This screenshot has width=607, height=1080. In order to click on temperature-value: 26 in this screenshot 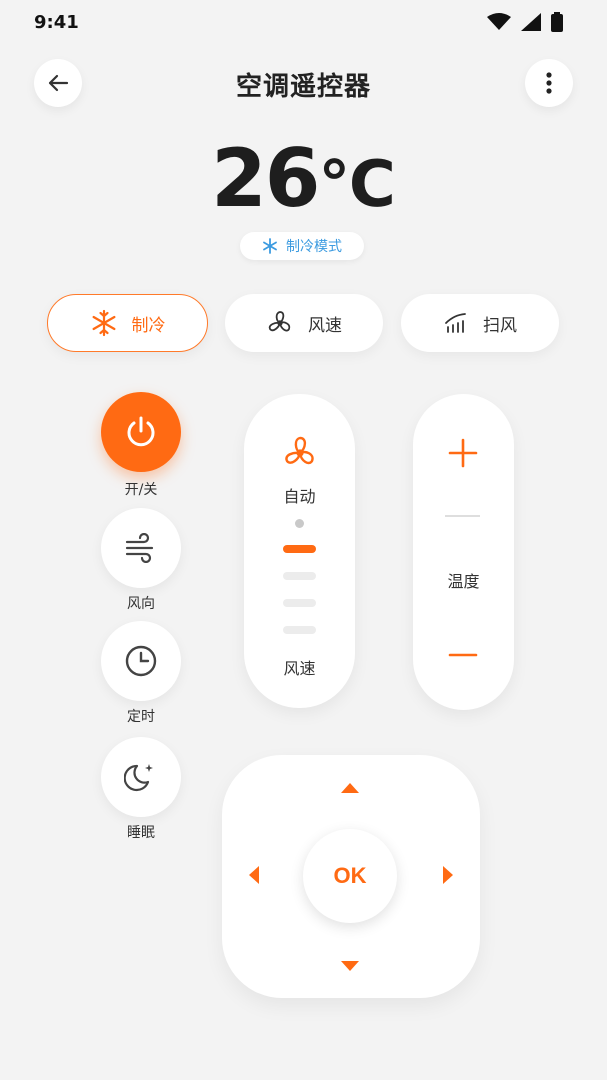, I will do `click(265, 178)`.